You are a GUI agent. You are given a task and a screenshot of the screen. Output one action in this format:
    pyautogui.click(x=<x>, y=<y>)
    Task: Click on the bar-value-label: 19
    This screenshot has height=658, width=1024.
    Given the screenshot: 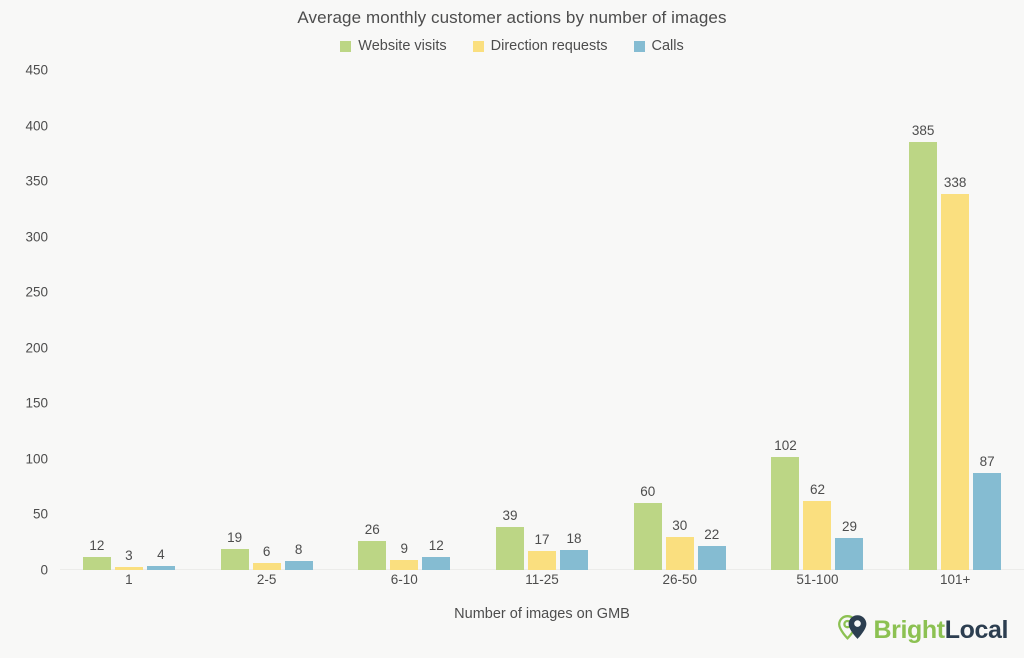 What is the action you would take?
    pyautogui.click(x=235, y=537)
    